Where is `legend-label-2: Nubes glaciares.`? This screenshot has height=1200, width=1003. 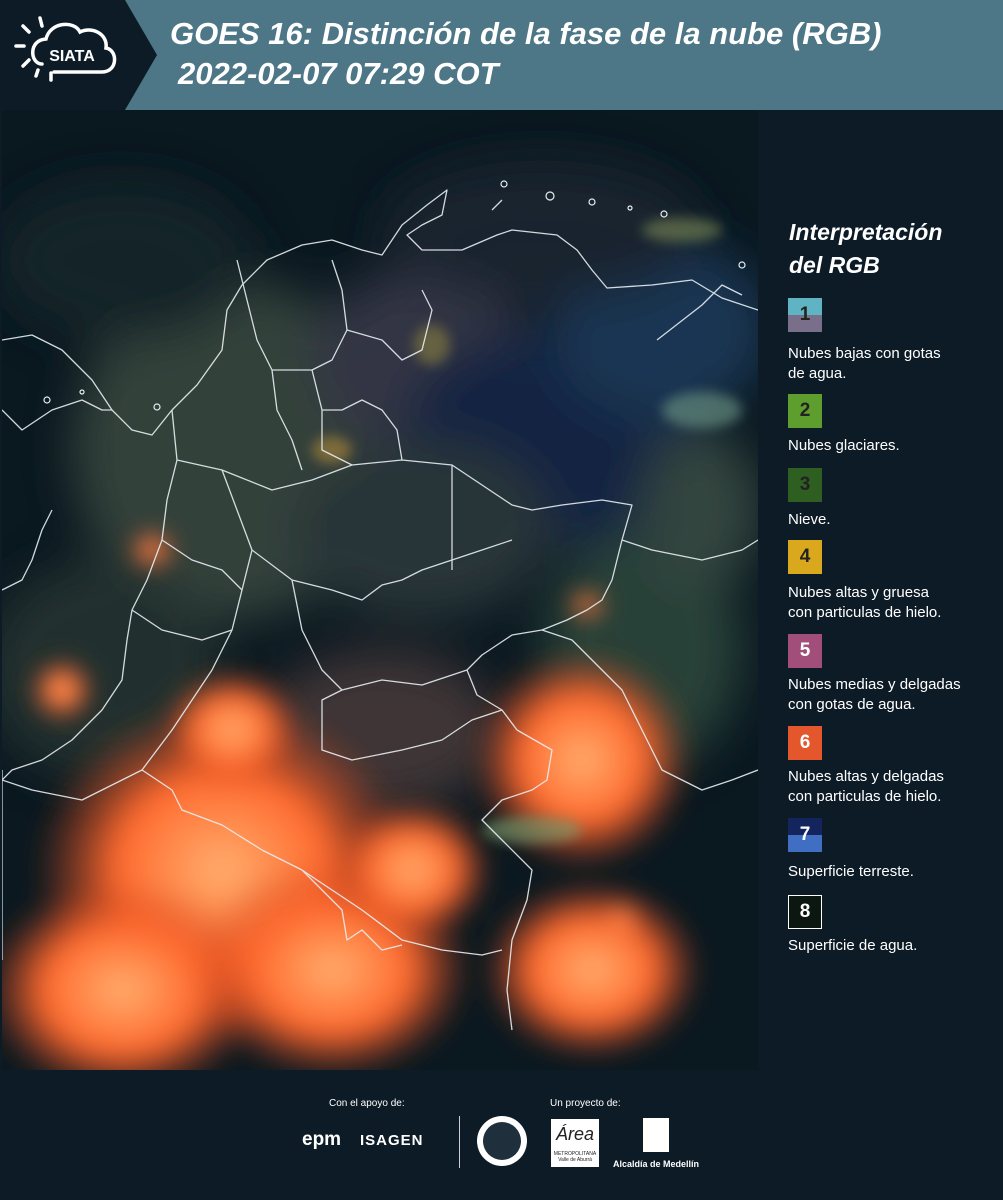 legend-label-2: Nubes glaciares. is located at coordinates (844, 445).